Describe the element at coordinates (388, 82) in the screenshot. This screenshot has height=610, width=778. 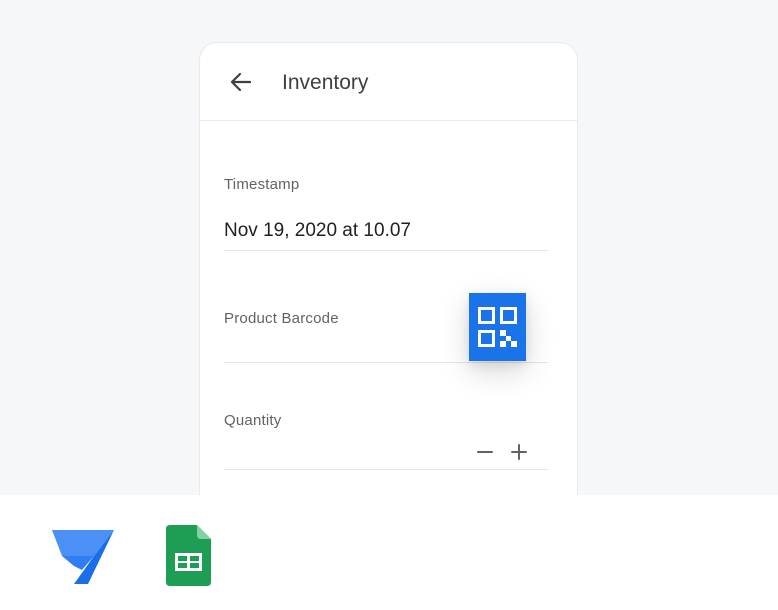
I see `app-bar: Inventory` at that location.